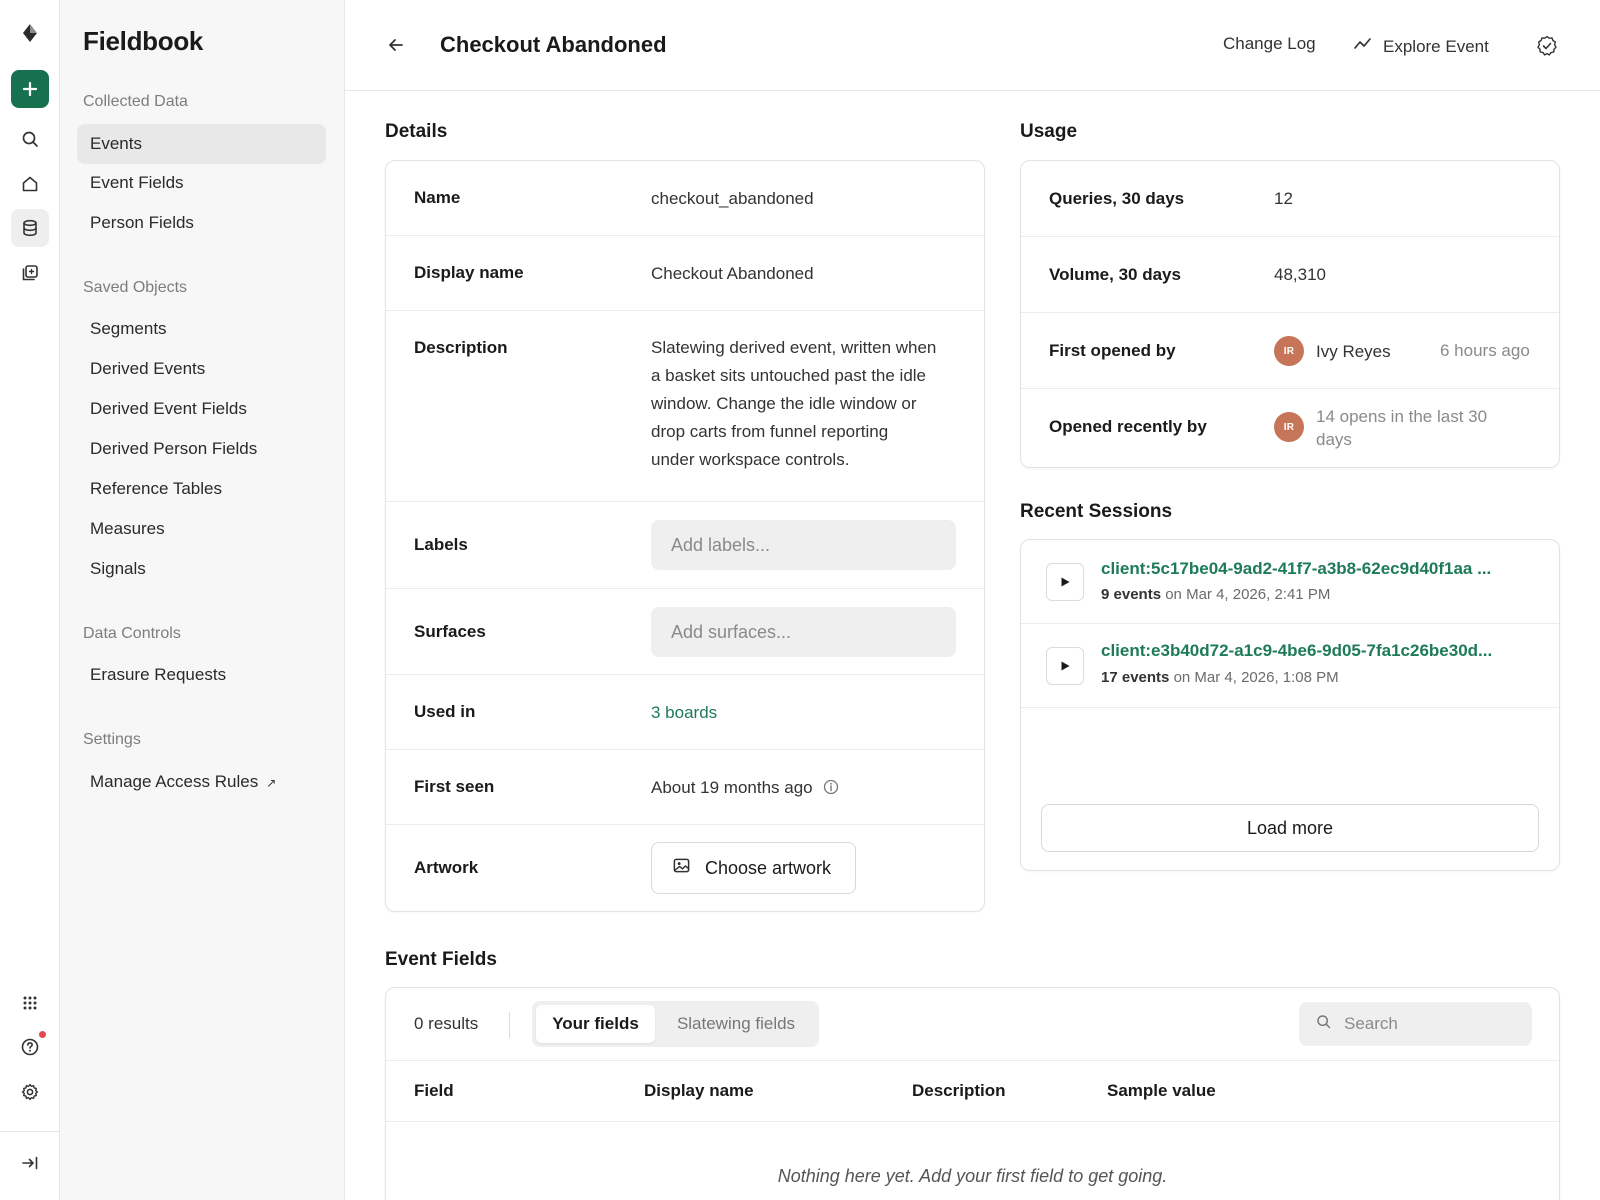 The image size is (1600, 1200). Describe the element at coordinates (201, 183) in the screenshot. I see `sidebar-item-event-fields: Event Fields` at that location.